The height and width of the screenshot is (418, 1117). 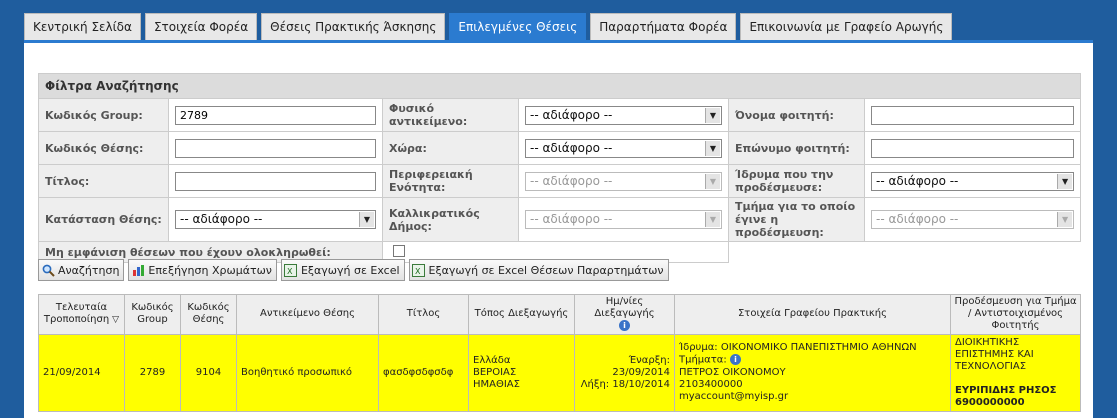 I want to click on cell-object: Βοηθητικό προσωπικό, so click(x=307, y=372).